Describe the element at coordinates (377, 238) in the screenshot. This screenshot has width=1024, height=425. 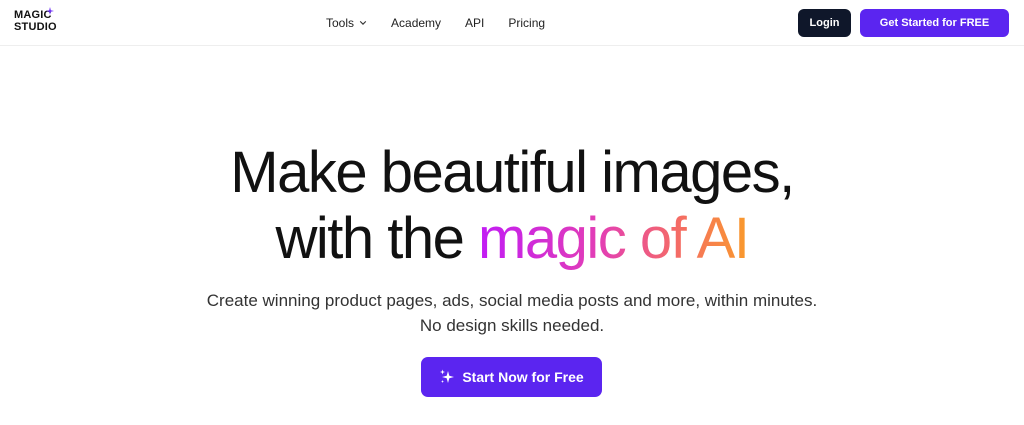
I see `headline-plain-text: with the` at that location.